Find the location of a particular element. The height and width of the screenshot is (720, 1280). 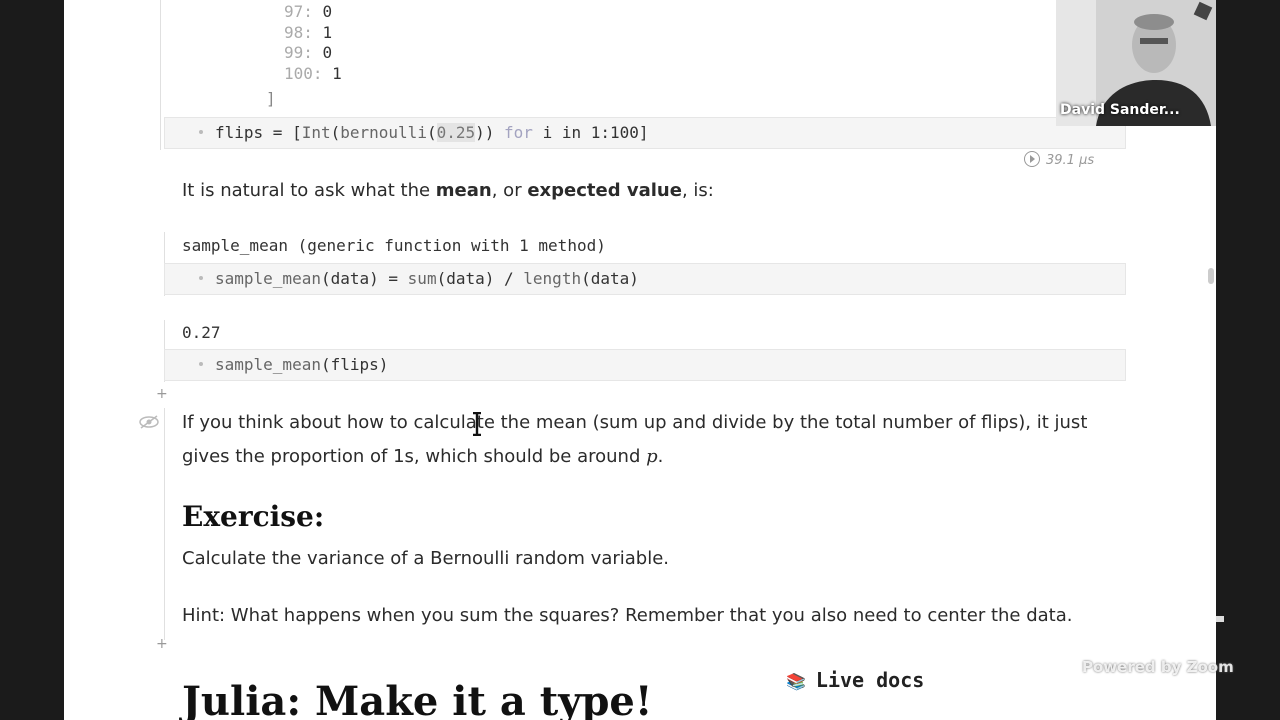

flips-mean-code-cell: sample_mean(flips) is located at coordinates (645, 365).